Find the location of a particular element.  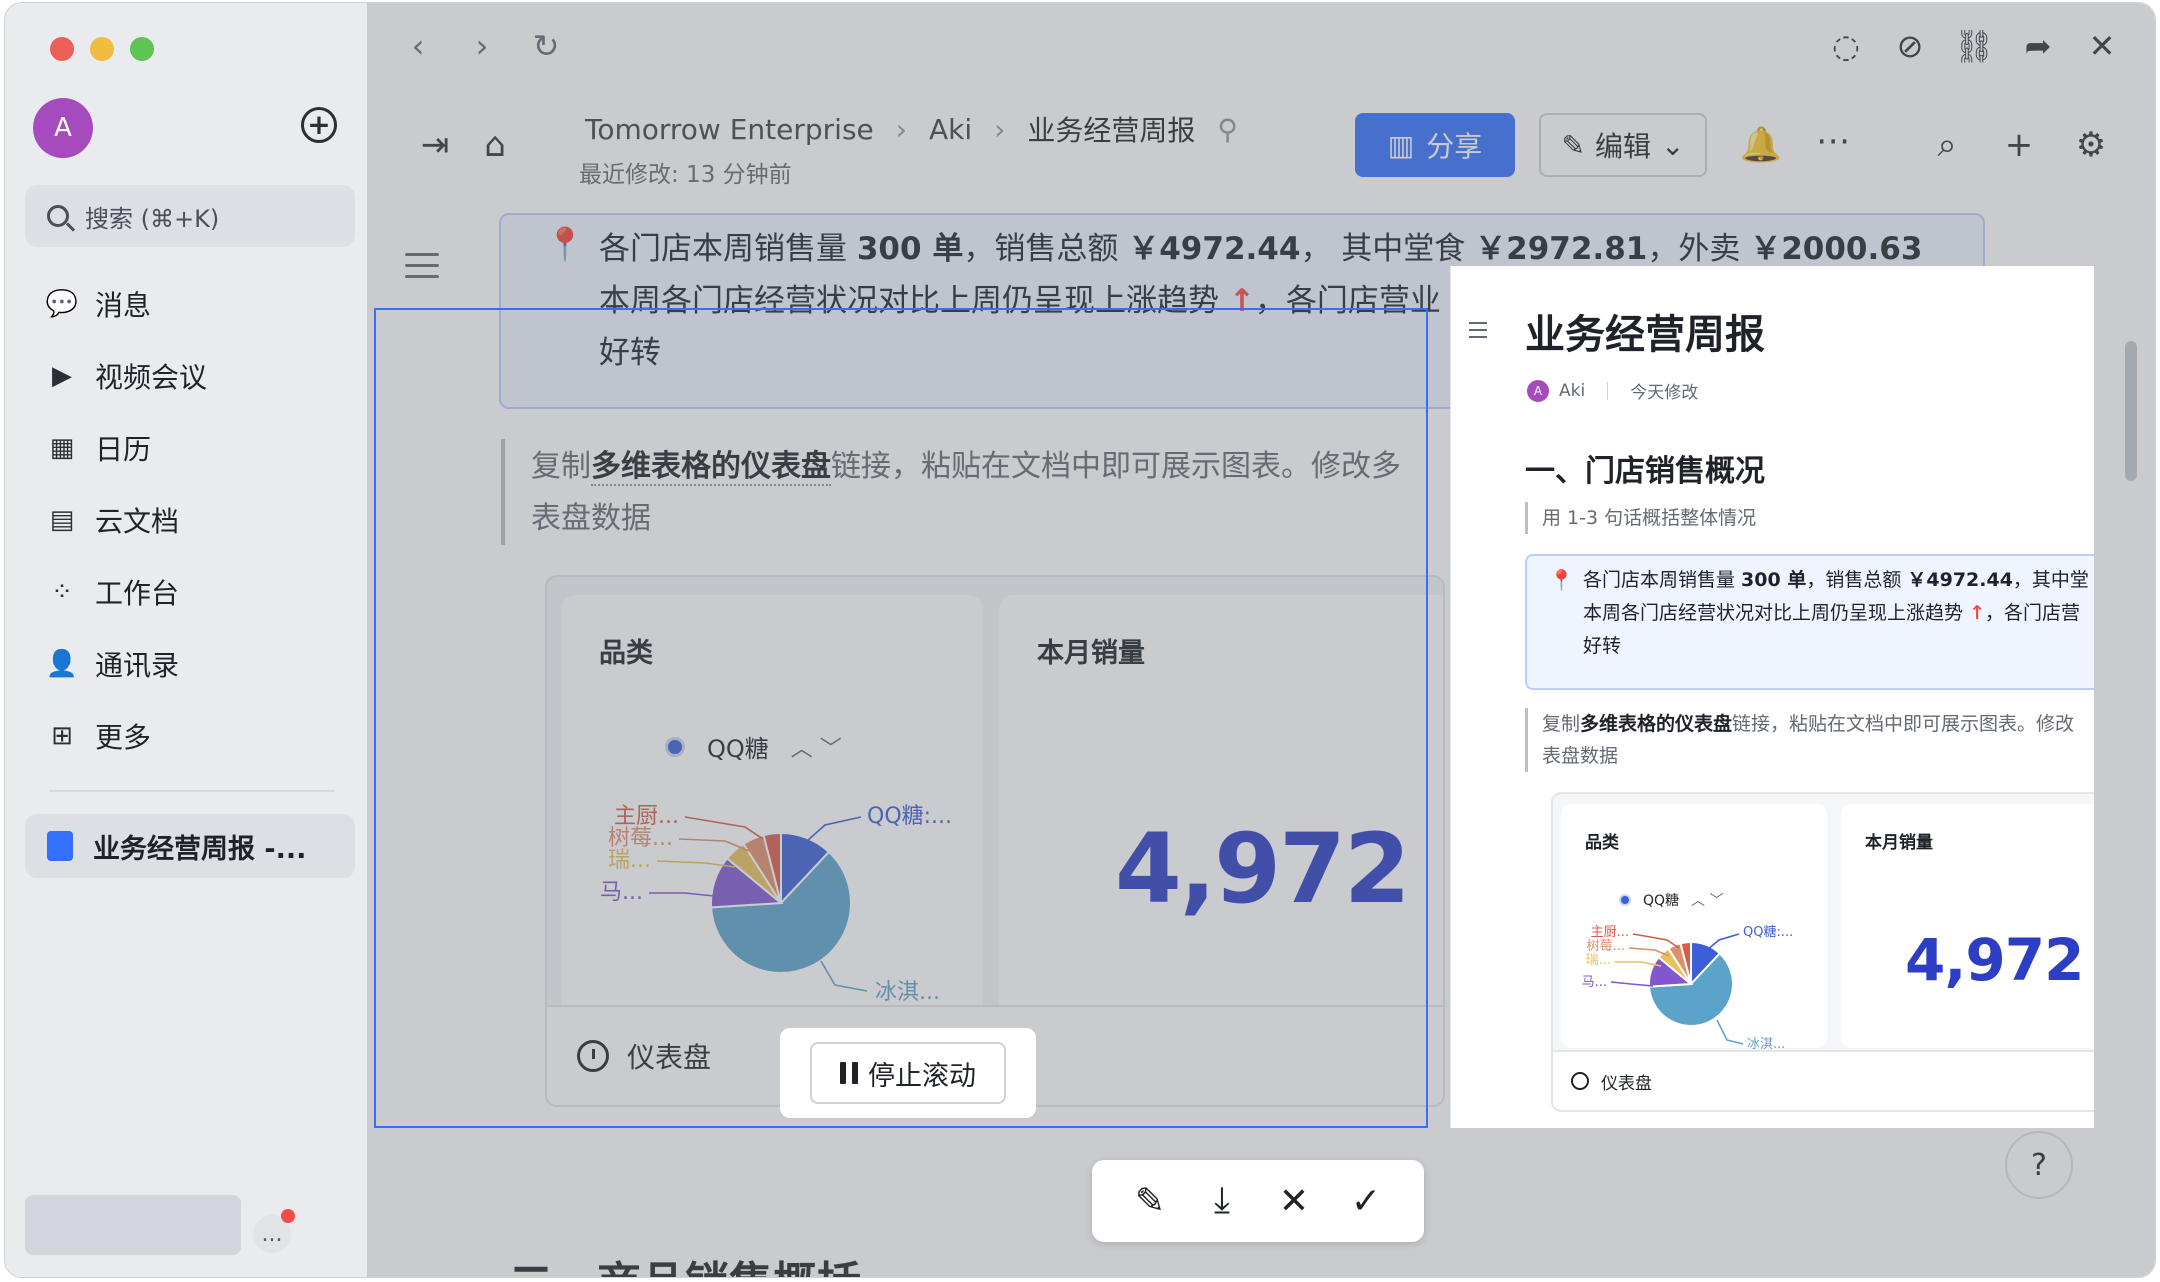

compass-icon: ⊘ is located at coordinates (1910, 46).